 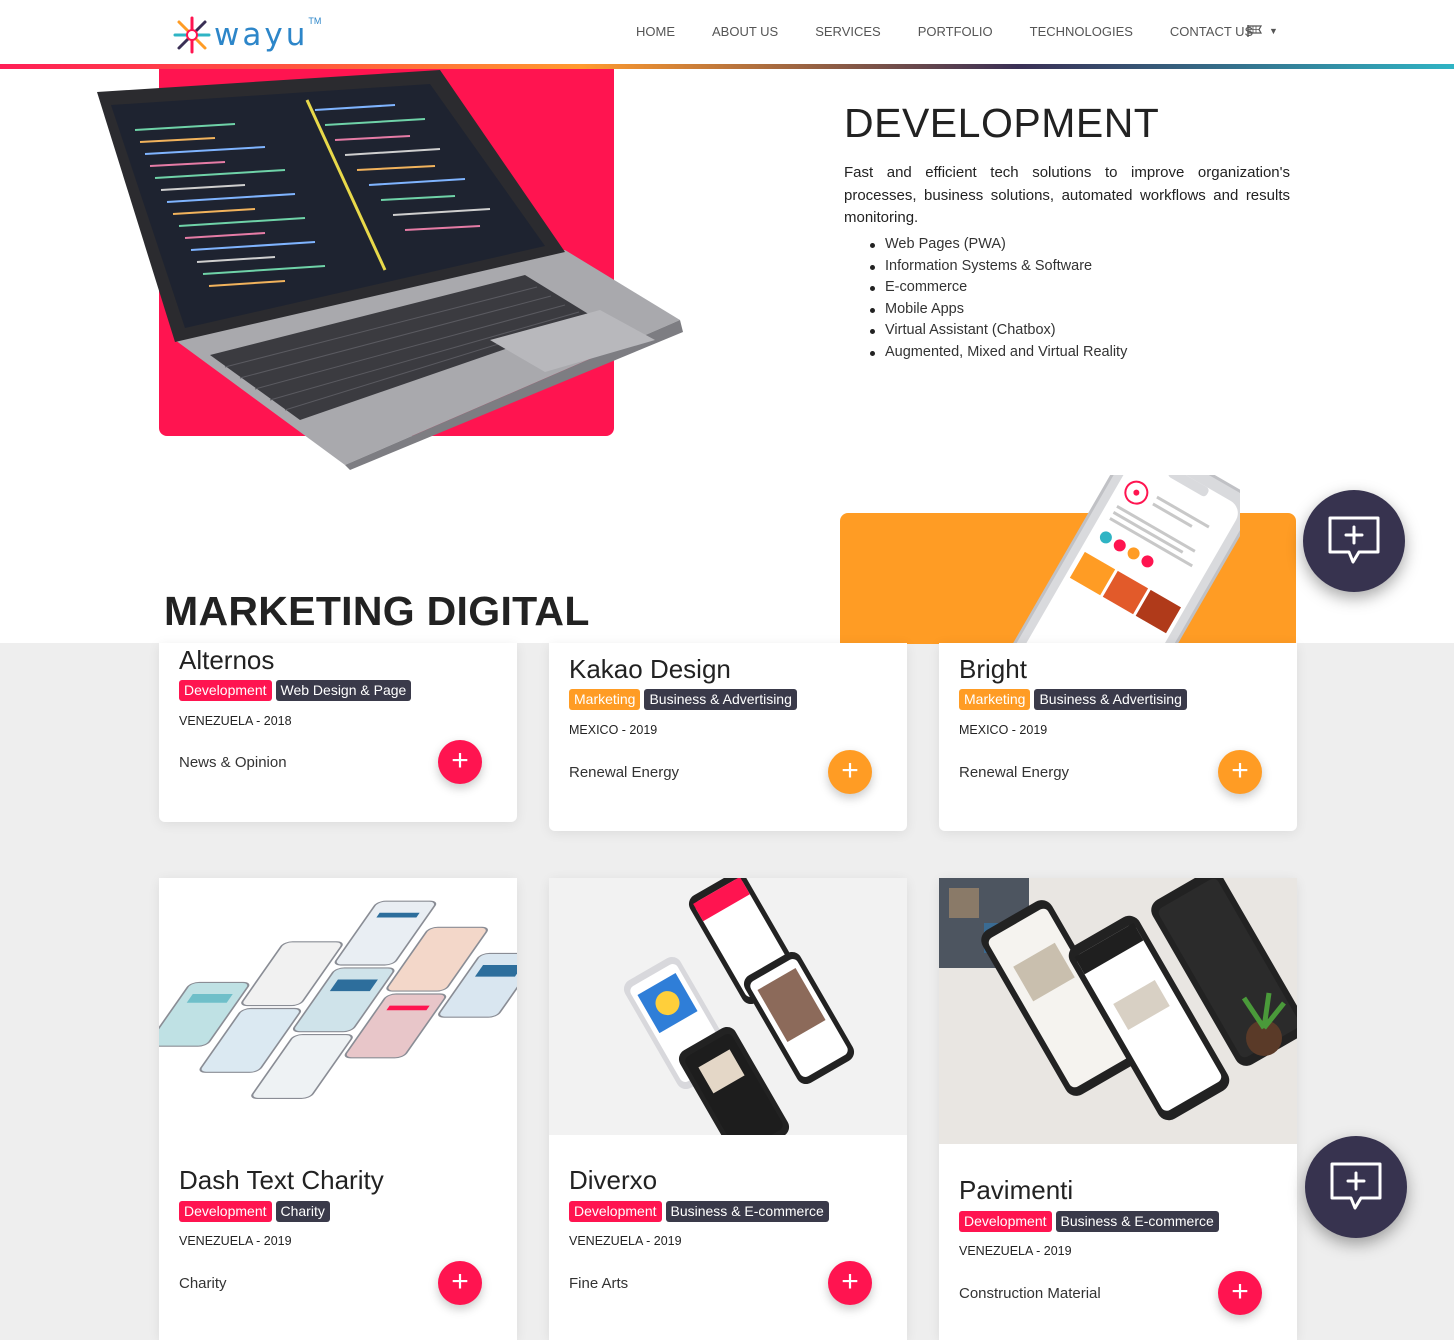 I want to click on list-item: E-commerce, so click(x=997, y=288).